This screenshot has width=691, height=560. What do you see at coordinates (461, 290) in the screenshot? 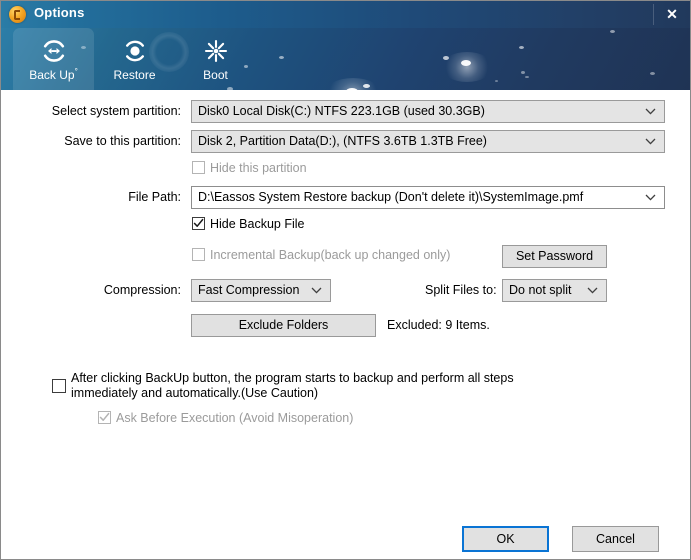
I see `split-files-label: Split Files to:` at bounding box center [461, 290].